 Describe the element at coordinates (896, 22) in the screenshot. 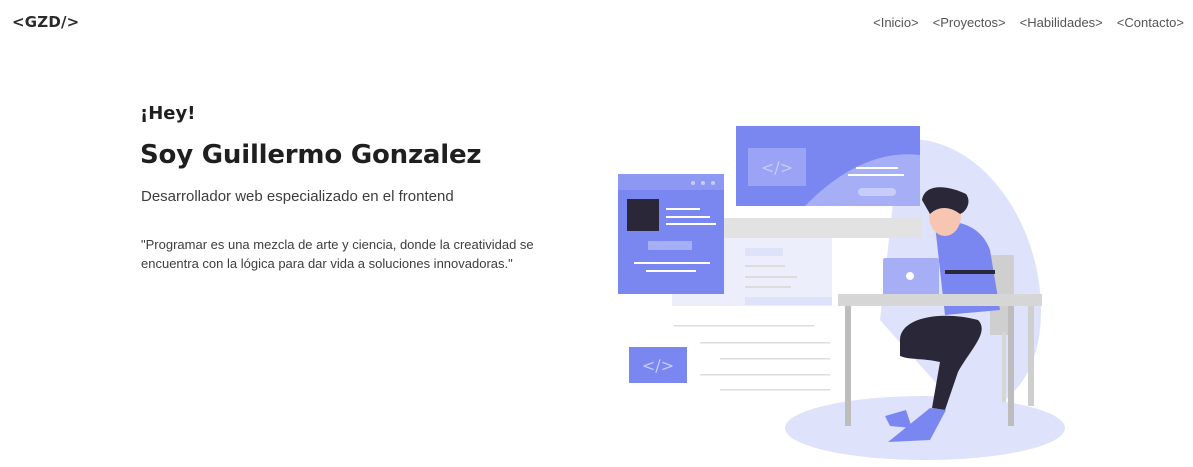

I see `nav-link-inicio: <Inicio>` at that location.